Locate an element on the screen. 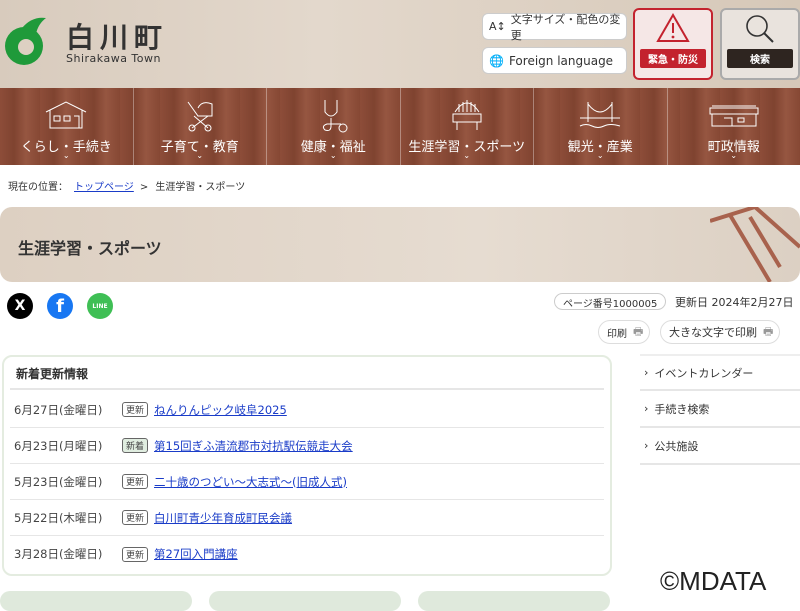 The width and height of the screenshot is (800, 611). side-link-label: イベントカレンダー is located at coordinates (703, 373).